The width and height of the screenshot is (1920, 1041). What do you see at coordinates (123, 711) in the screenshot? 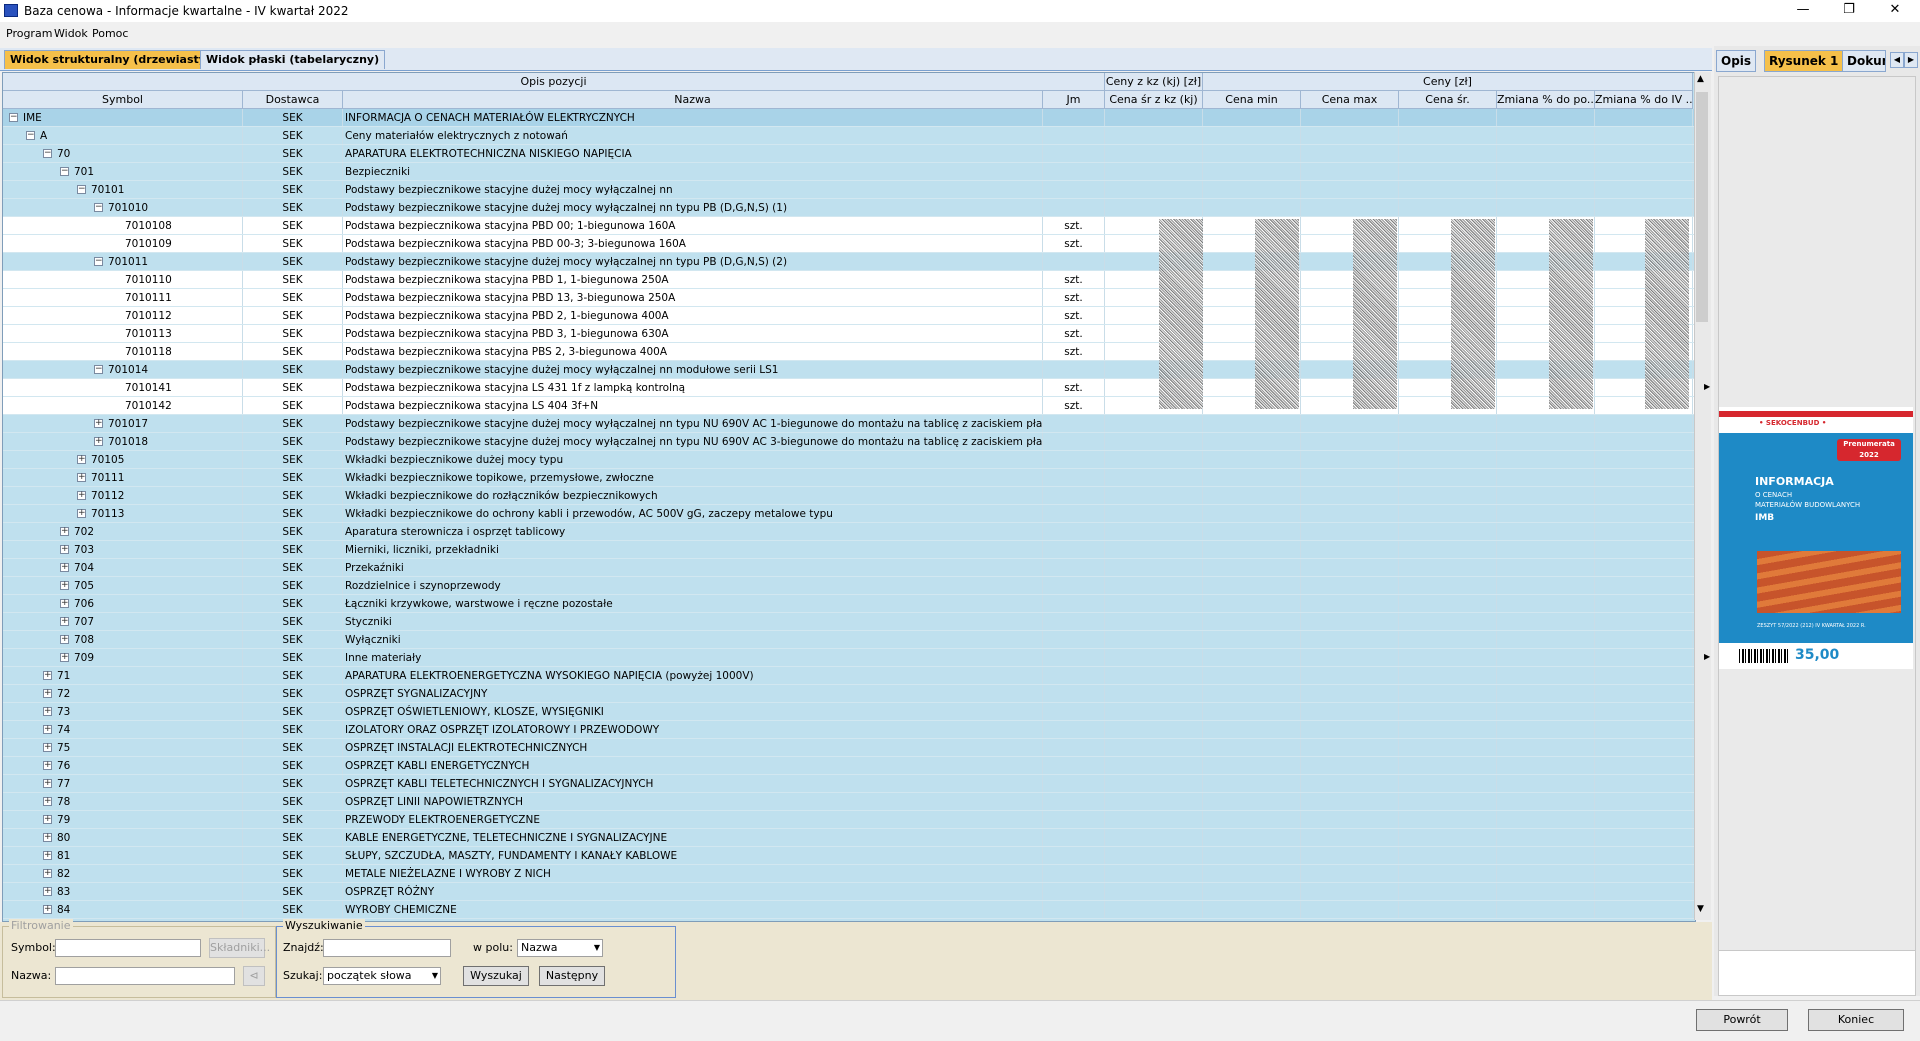
I see `symbol-cell: +73` at bounding box center [123, 711].